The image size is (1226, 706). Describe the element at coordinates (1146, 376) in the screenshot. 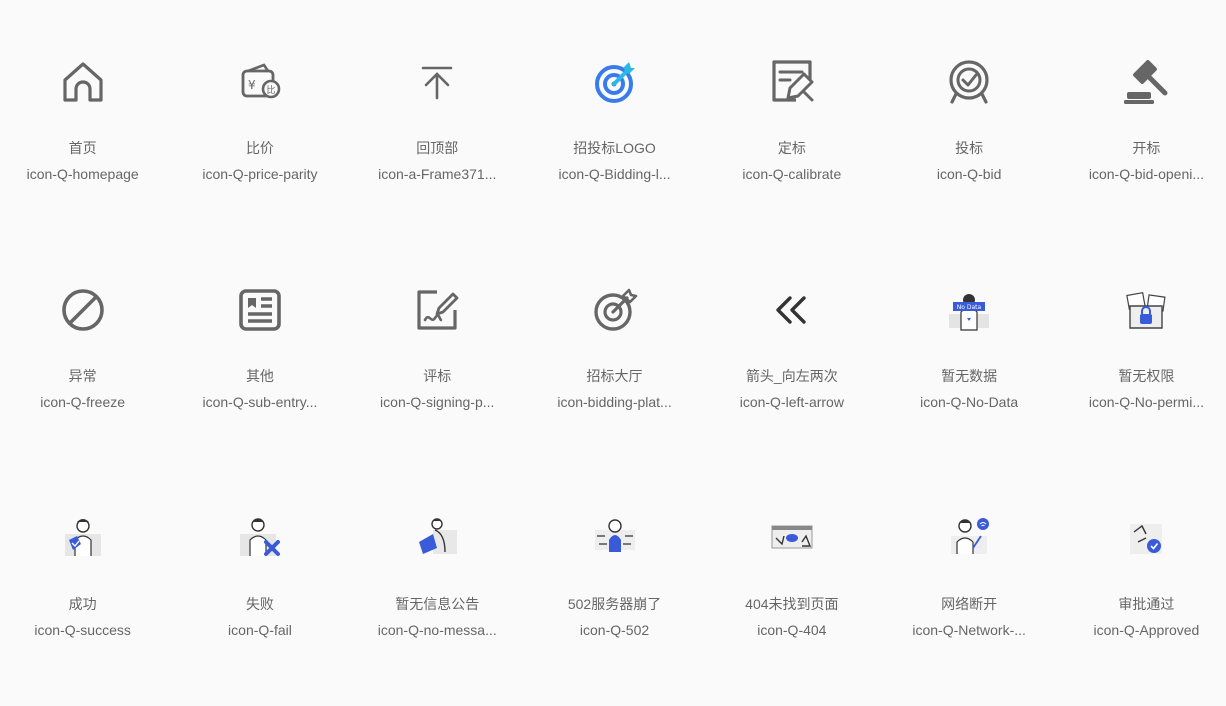

I see `icon-label: 暂无权限` at that location.